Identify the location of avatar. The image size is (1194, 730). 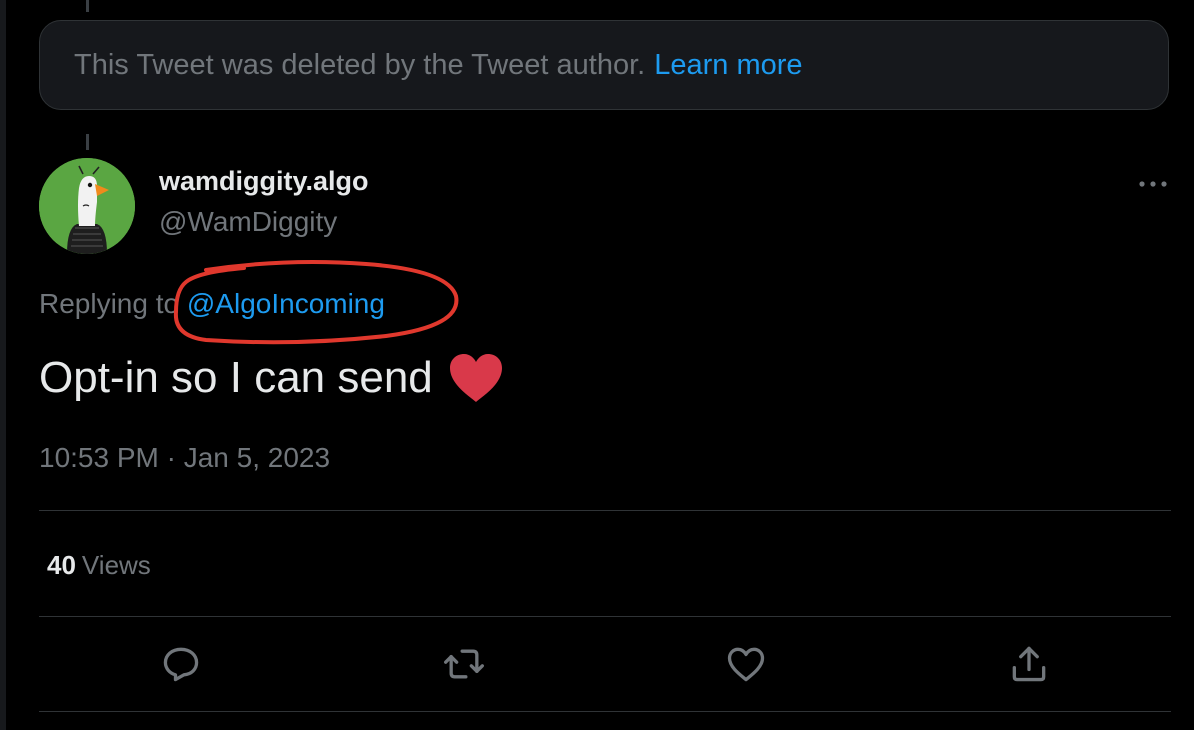
(87, 206).